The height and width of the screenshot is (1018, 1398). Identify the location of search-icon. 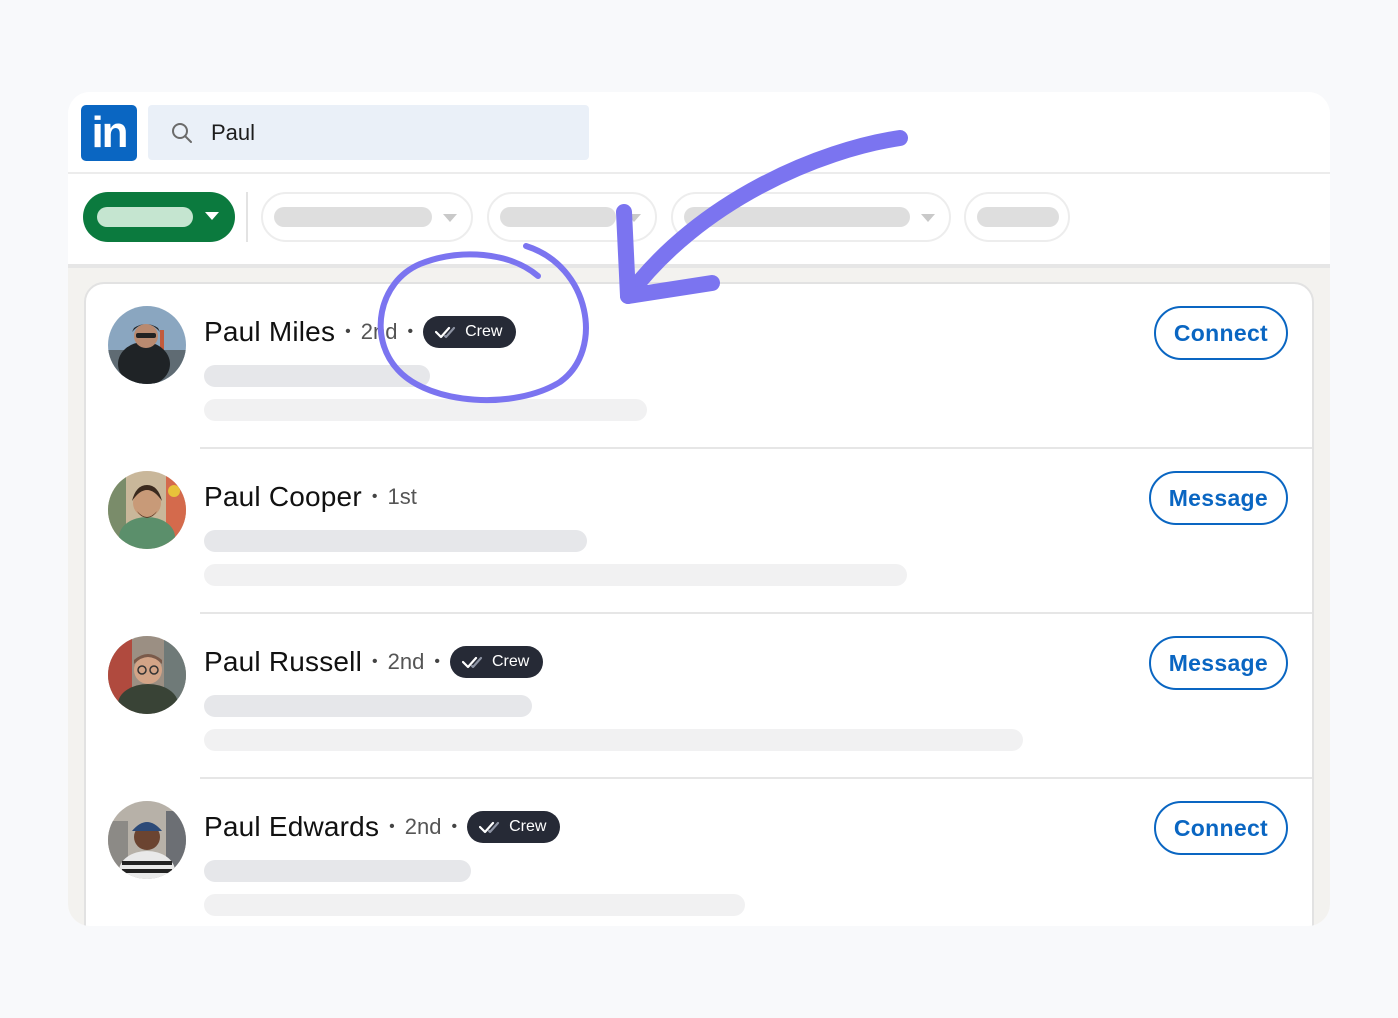
(182, 133).